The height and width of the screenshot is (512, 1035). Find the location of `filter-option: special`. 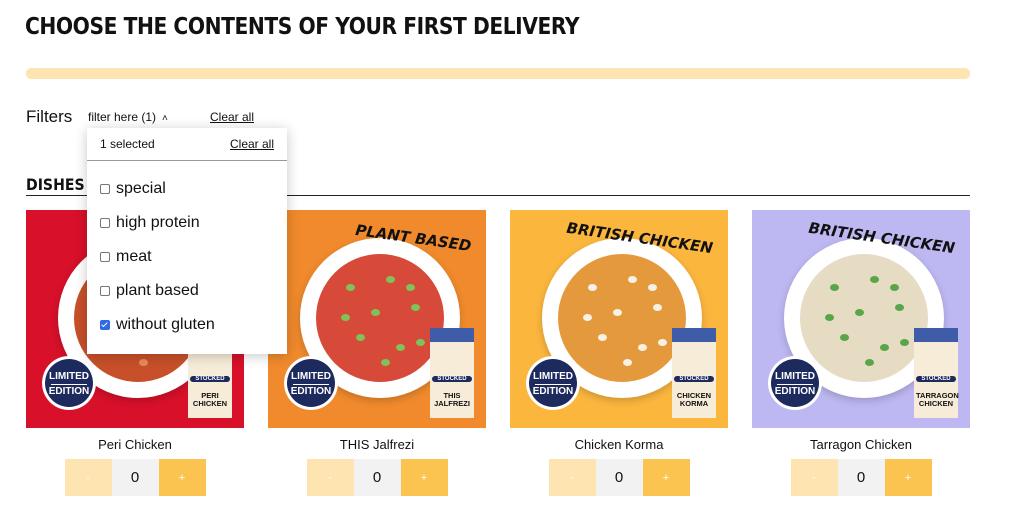

filter-option: special is located at coordinates (133, 189).